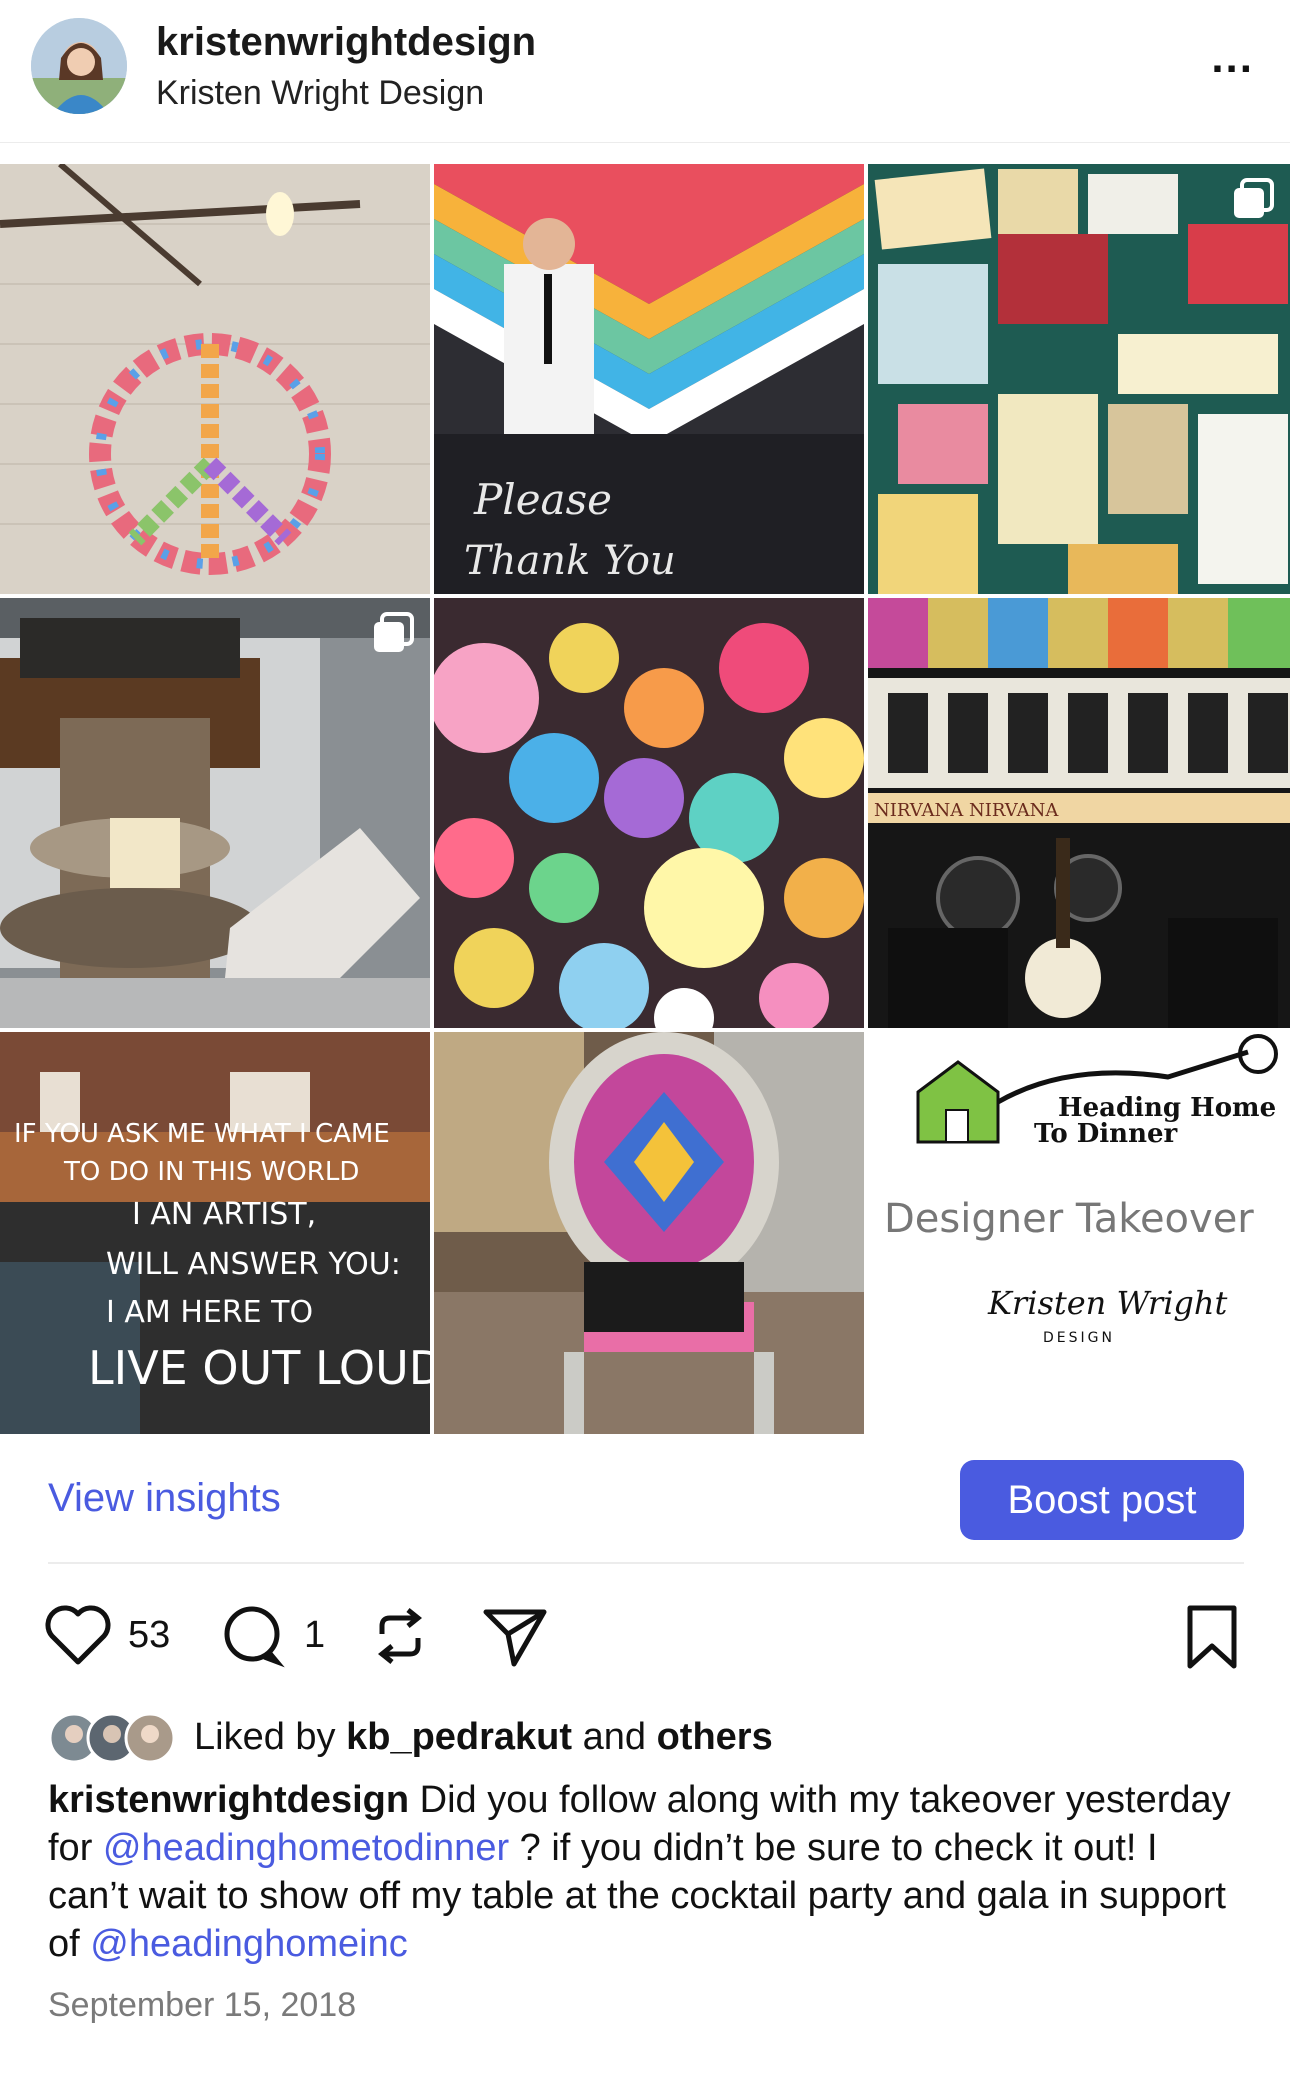 This screenshot has height=2075, width=1290. I want to click on liked-by-text: Liked by kb_pedrakut and others, so click(483, 1737).